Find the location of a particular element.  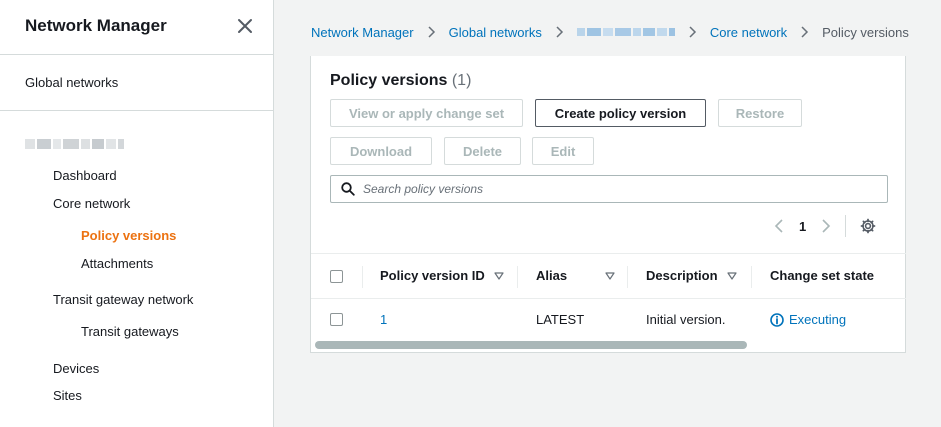

chevron-left-icon is located at coordinates (779, 226).